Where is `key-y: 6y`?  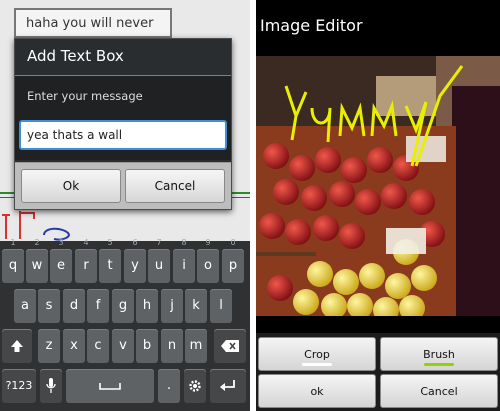 key-y: 6y is located at coordinates (135, 260).